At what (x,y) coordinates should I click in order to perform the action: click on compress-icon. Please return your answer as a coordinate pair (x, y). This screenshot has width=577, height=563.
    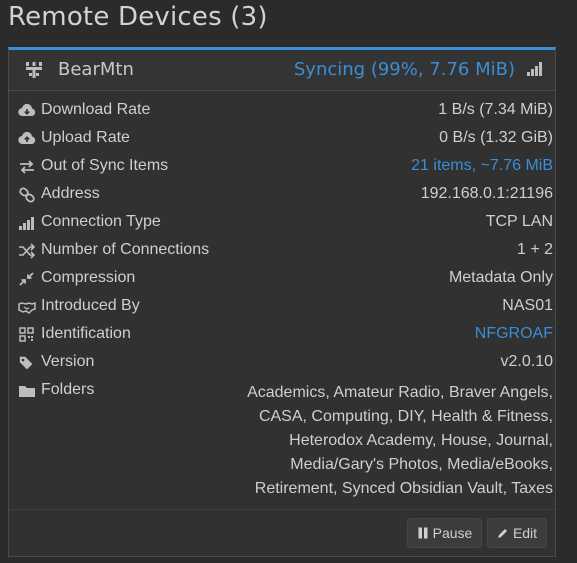
    Looking at the image, I should click on (26, 279).